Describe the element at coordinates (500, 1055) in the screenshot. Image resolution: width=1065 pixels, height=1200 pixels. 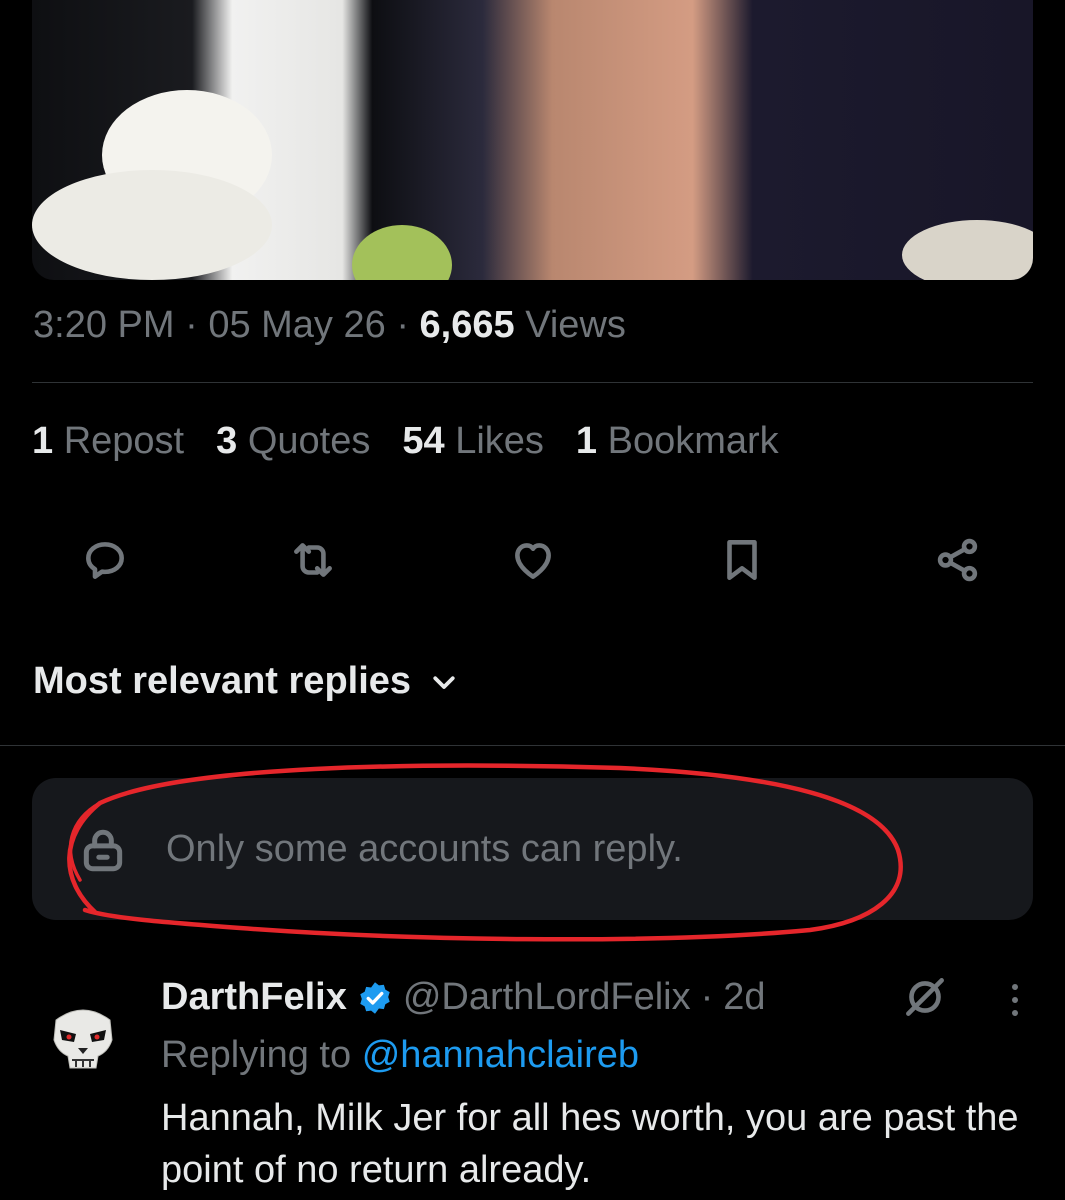
I see `mention-link: @hannahclaireb` at that location.